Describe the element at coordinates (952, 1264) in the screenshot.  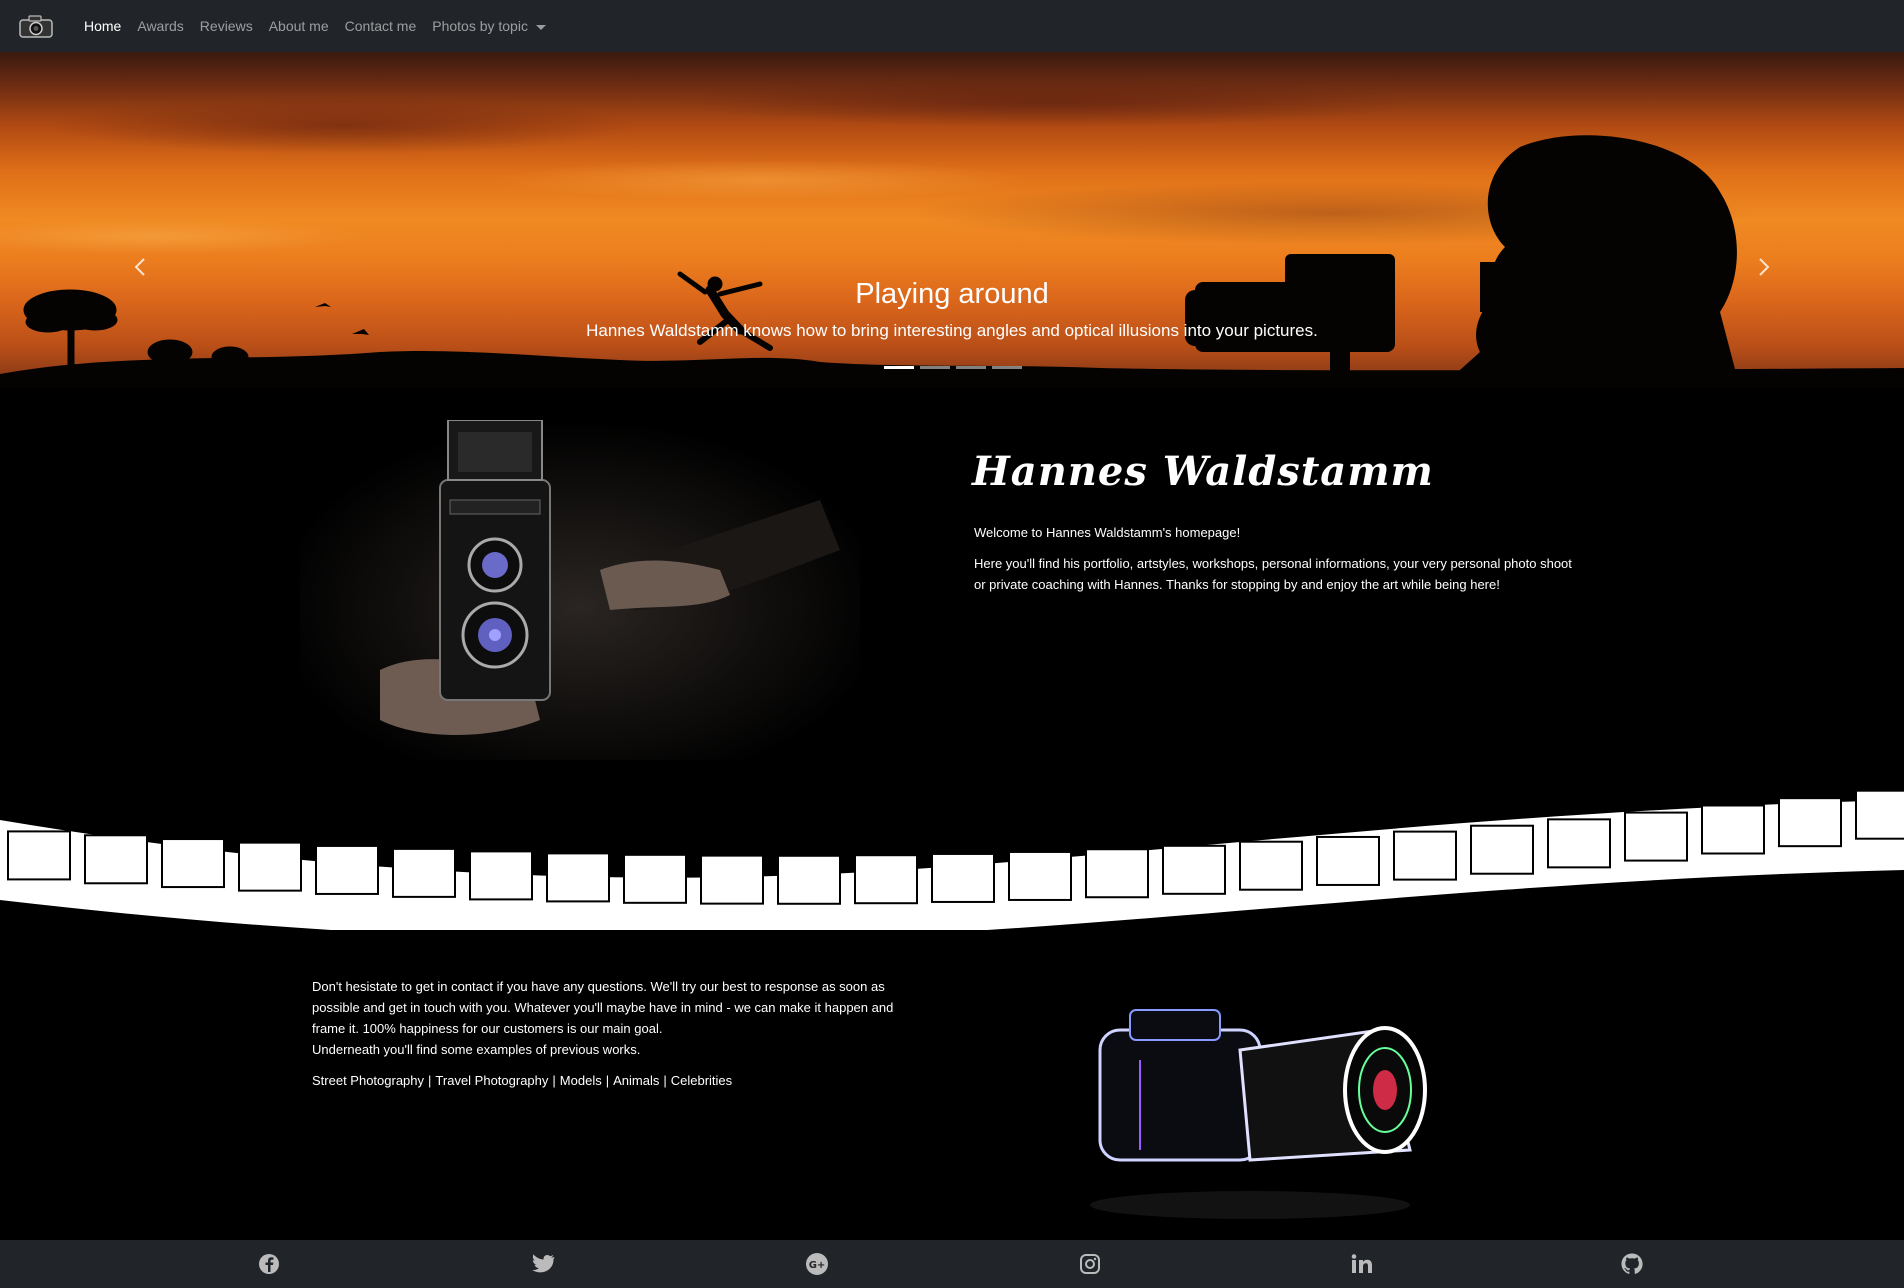
I see `footer: G+` at that location.